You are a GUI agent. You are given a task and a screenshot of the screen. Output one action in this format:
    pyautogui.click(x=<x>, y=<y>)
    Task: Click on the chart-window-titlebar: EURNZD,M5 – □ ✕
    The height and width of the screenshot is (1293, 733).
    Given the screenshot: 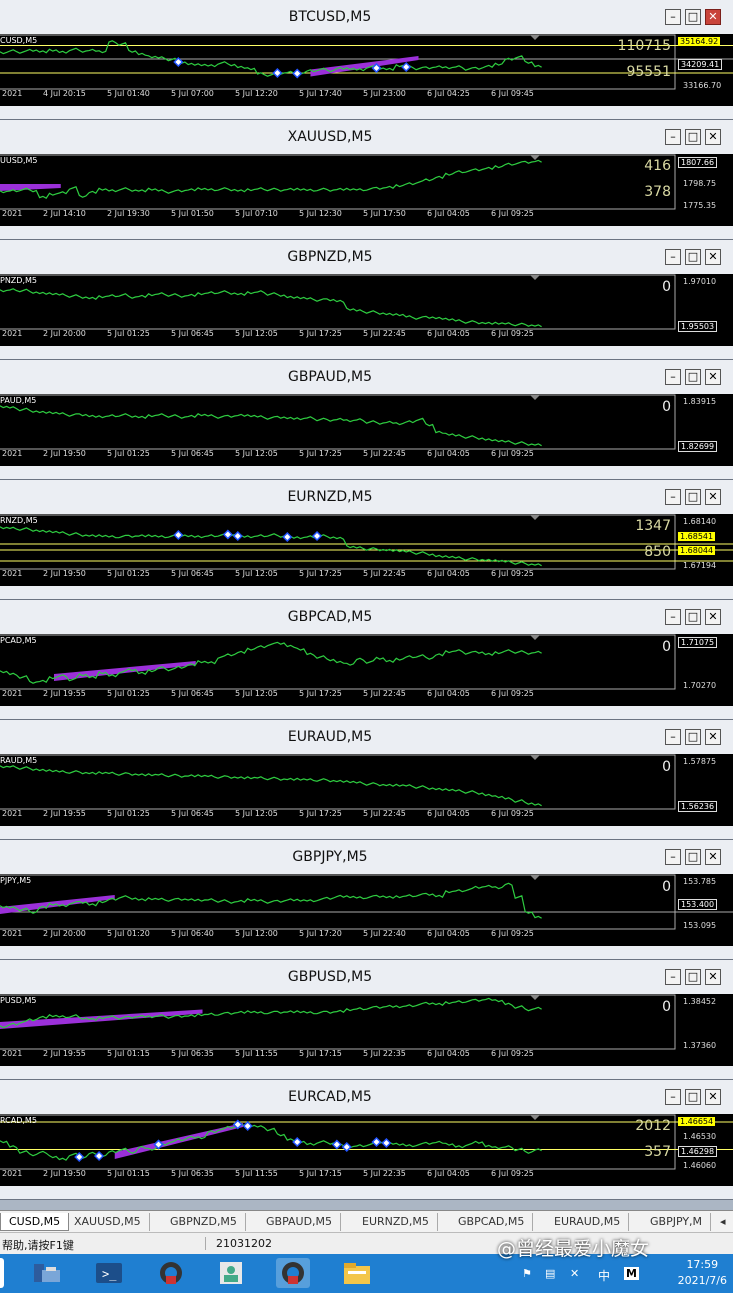 What is the action you would take?
    pyautogui.click(x=366, y=497)
    